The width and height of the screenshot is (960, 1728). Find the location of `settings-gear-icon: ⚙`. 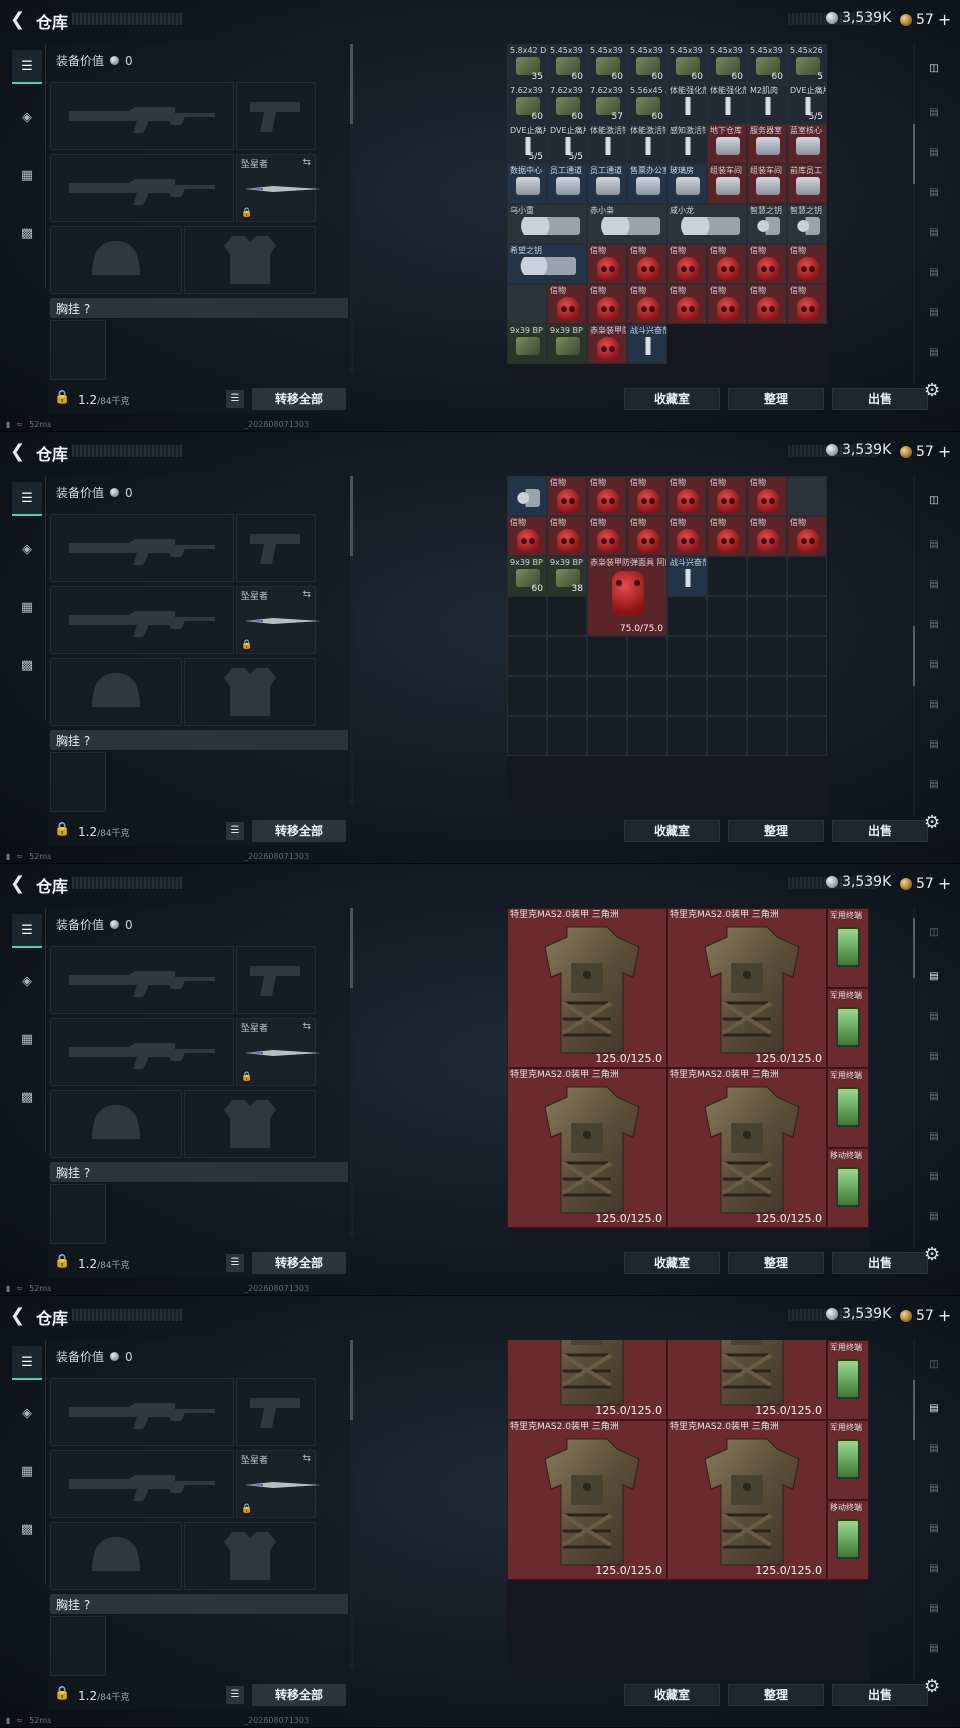

settings-gear-icon: ⚙ is located at coordinates (932, 390).